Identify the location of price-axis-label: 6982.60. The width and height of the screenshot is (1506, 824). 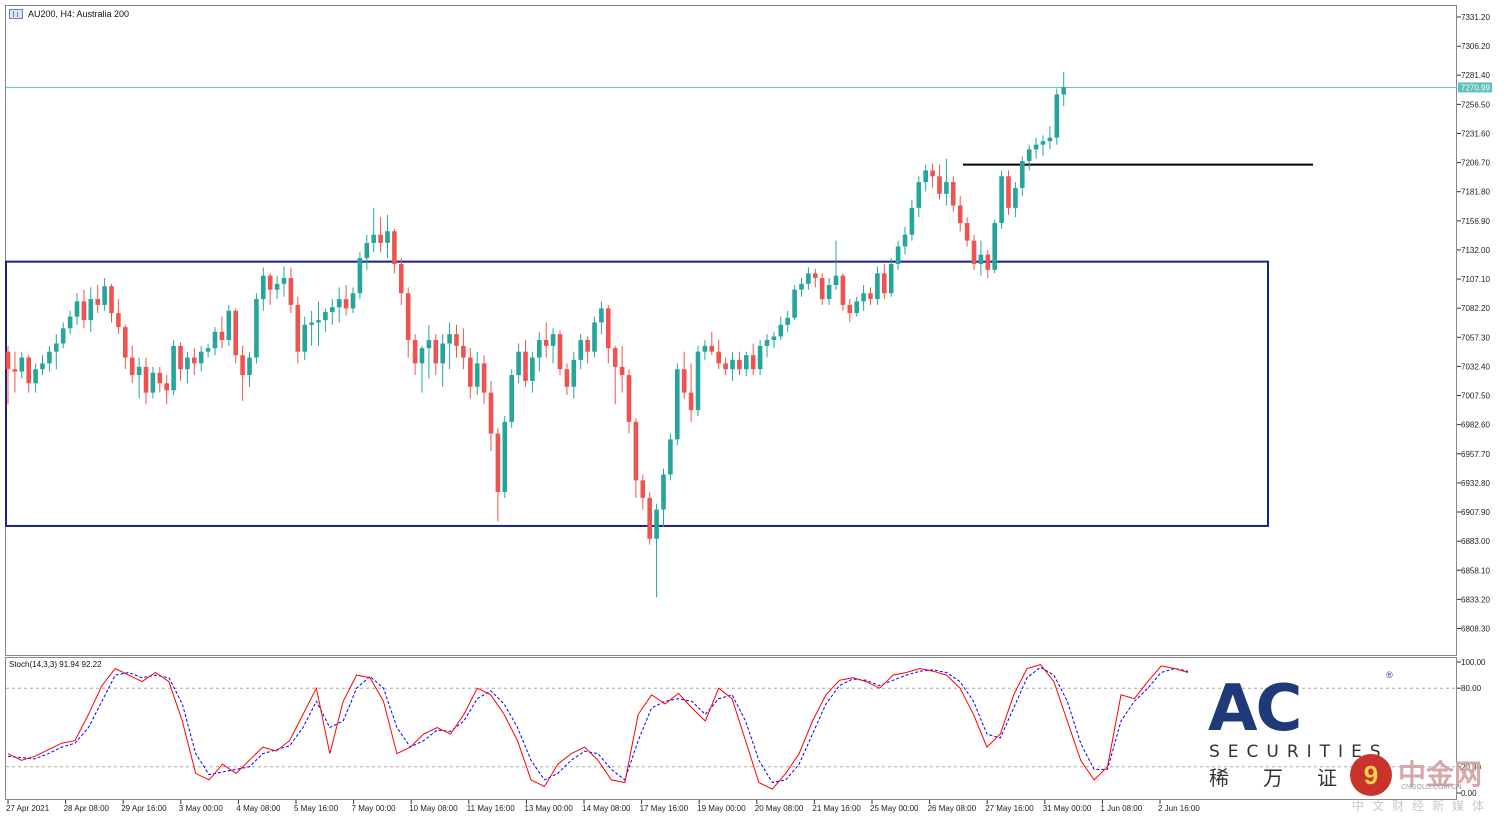
(1475, 425).